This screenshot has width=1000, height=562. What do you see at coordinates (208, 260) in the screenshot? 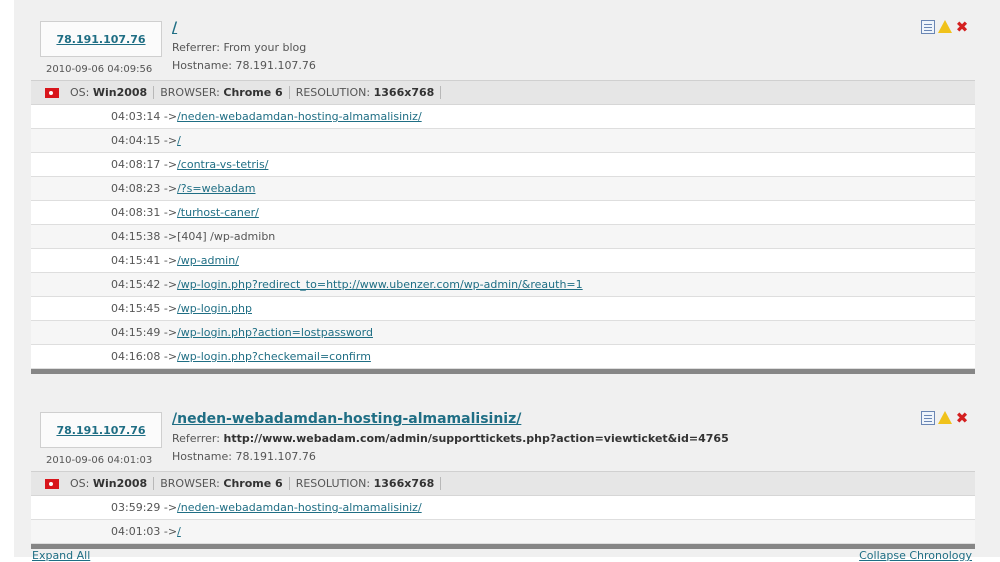
I see `pageview-url-link: /wp-admin/` at bounding box center [208, 260].